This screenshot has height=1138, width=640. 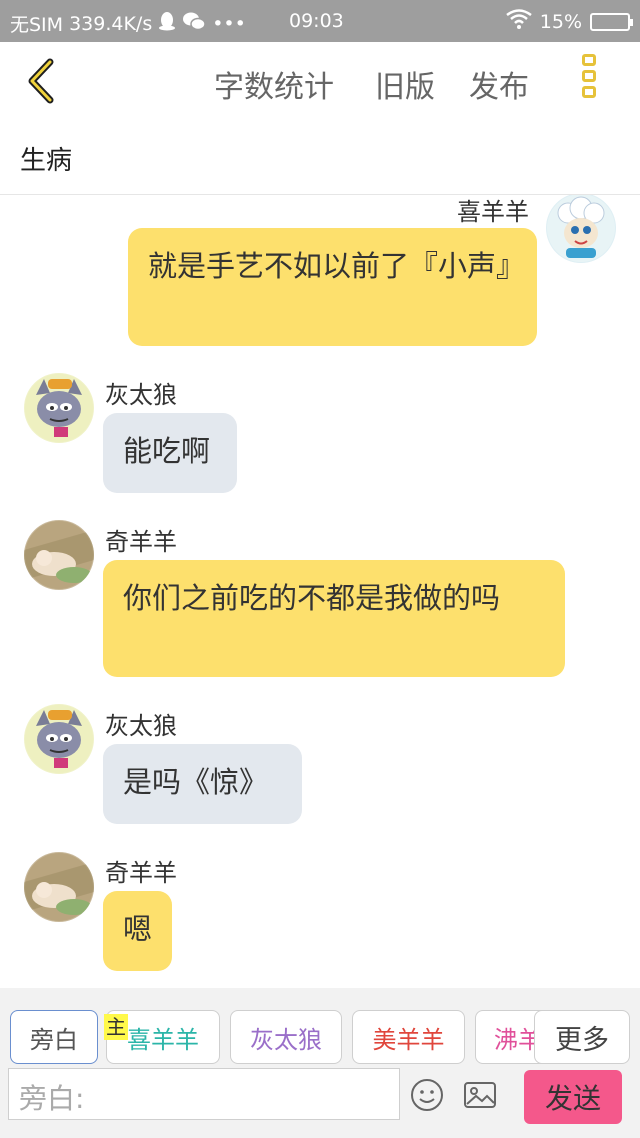 What do you see at coordinates (499, 84) in the screenshot?
I see `publish-button: 发布` at bounding box center [499, 84].